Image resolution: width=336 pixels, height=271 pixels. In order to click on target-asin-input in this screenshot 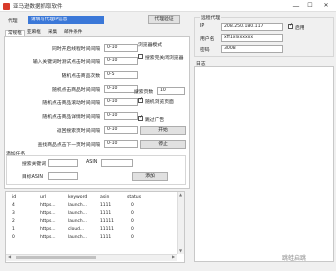, I will do `click(63, 176)`.